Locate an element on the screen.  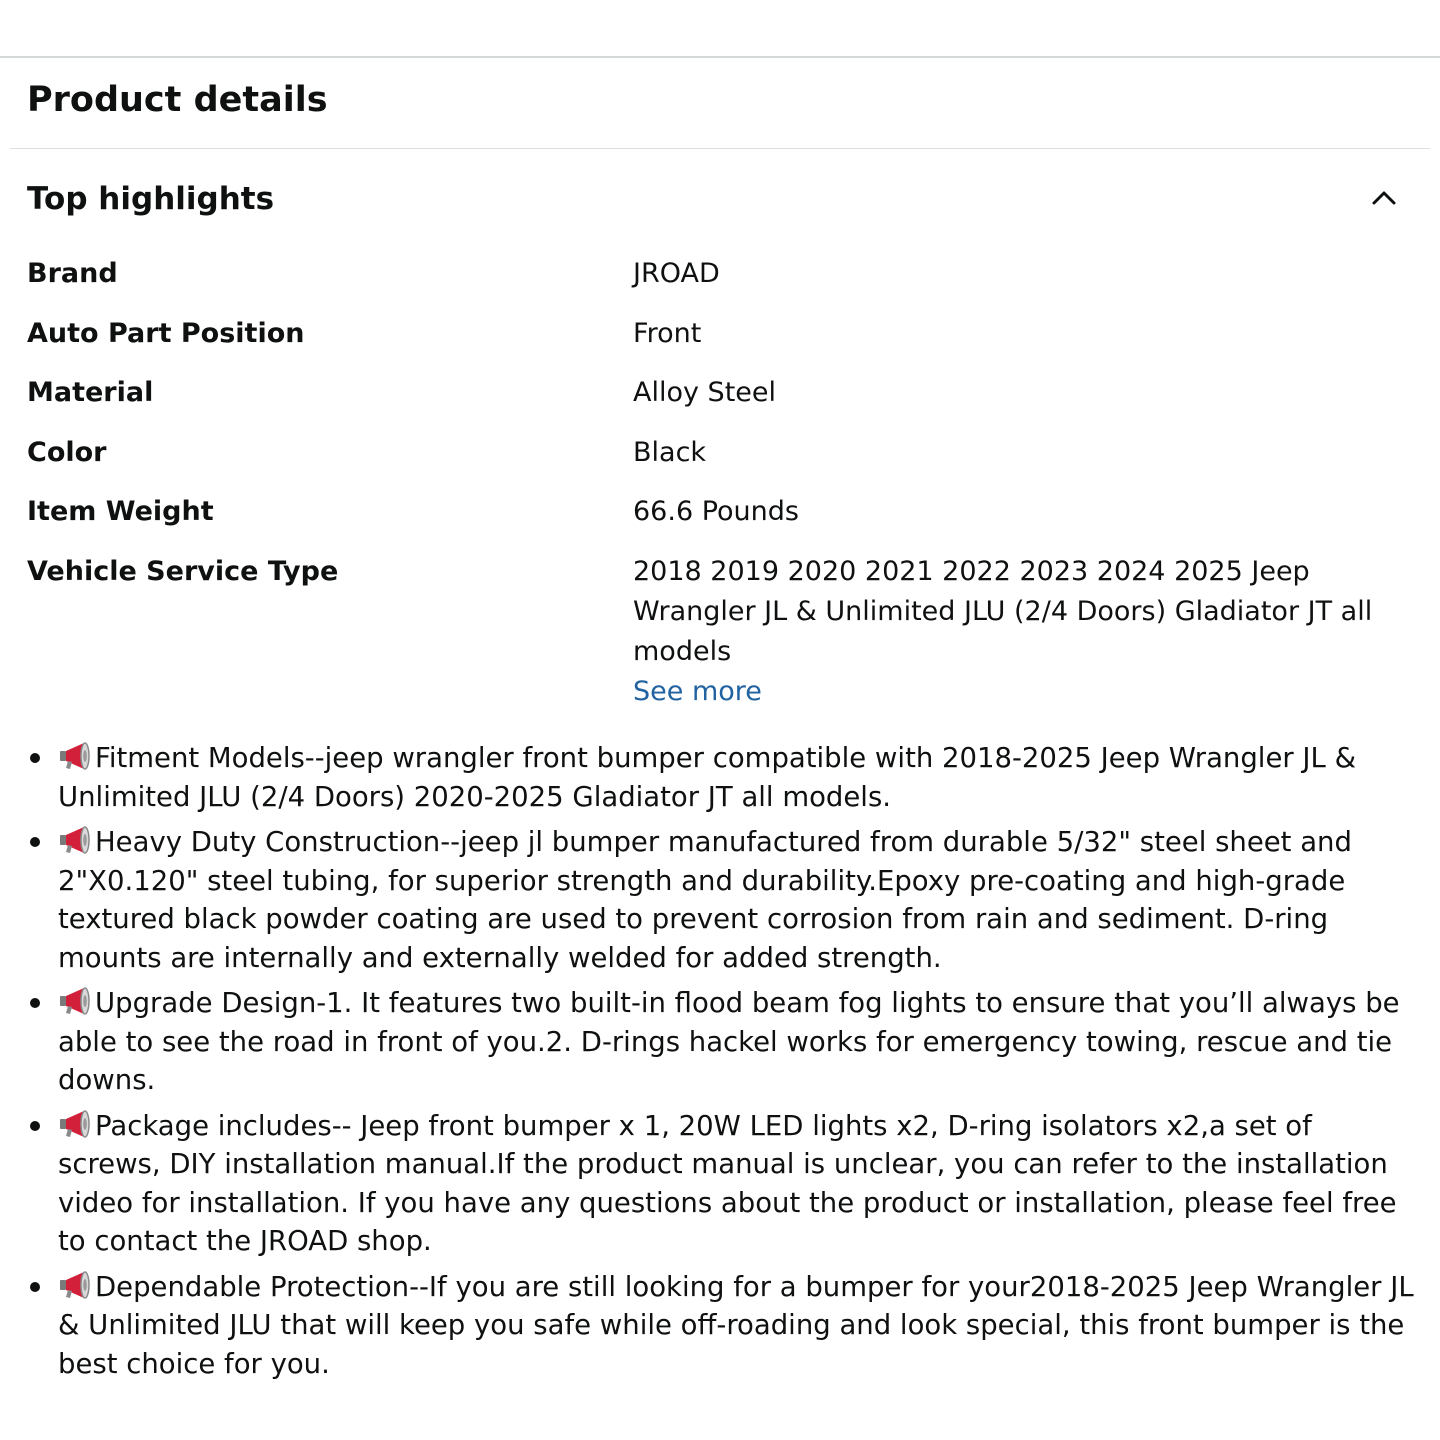
attribute-key: Color is located at coordinates (67, 452).